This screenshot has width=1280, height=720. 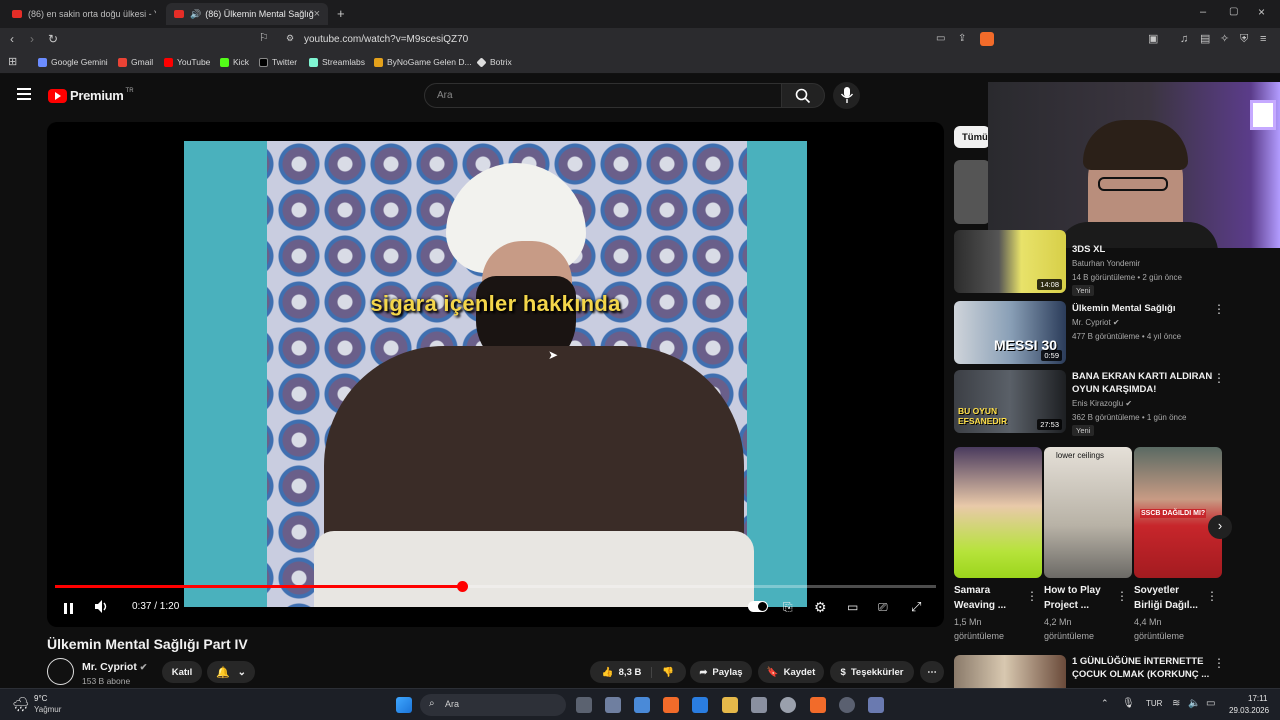 I want to click on bookmark-gemini: Google Gemini, so click(x=73, y=62).